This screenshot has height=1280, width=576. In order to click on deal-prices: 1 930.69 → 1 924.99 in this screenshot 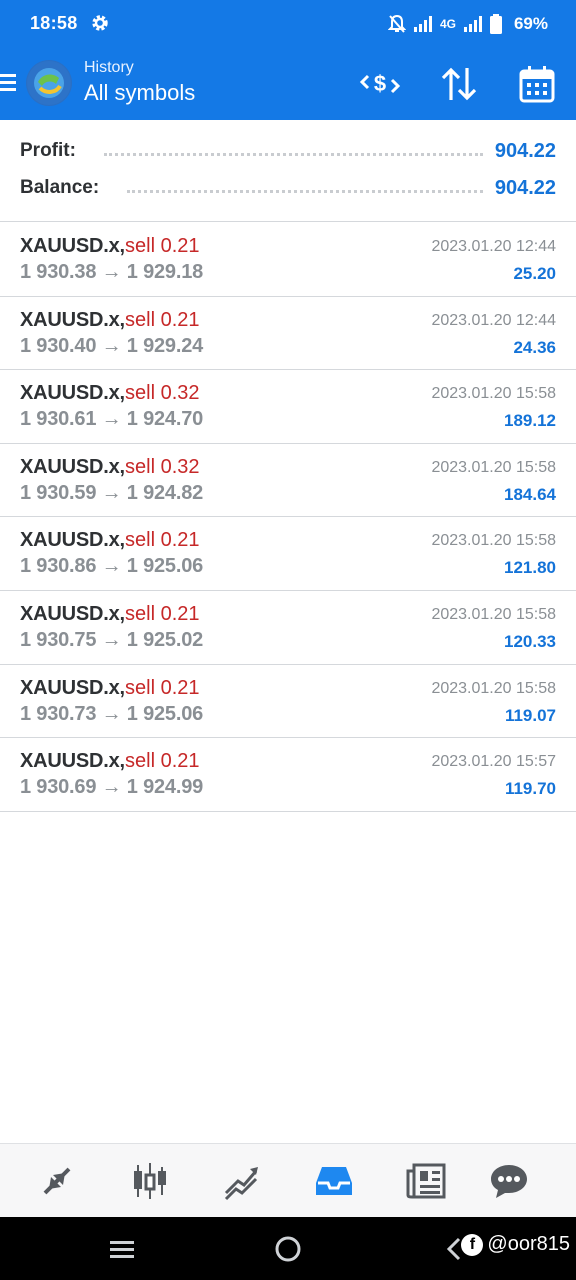, I will do `click(111, 787)`.